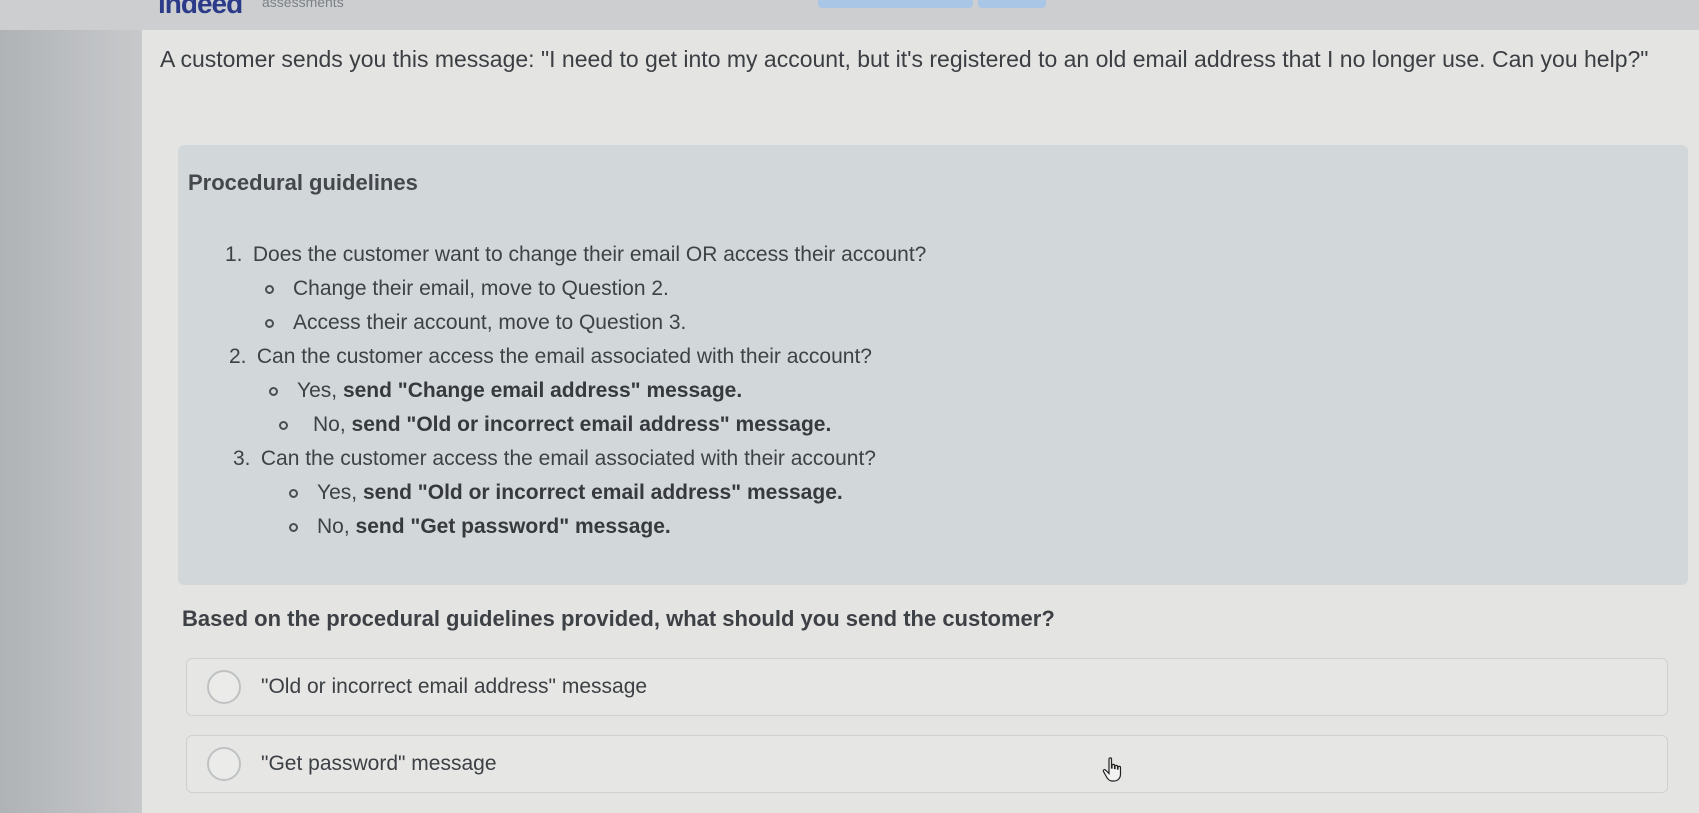  What do you see at coordinates (575, 289) in the screenshot?
I see `guideline-substep: Change their email, move to Question 2.` at bounding box center [575, 289].